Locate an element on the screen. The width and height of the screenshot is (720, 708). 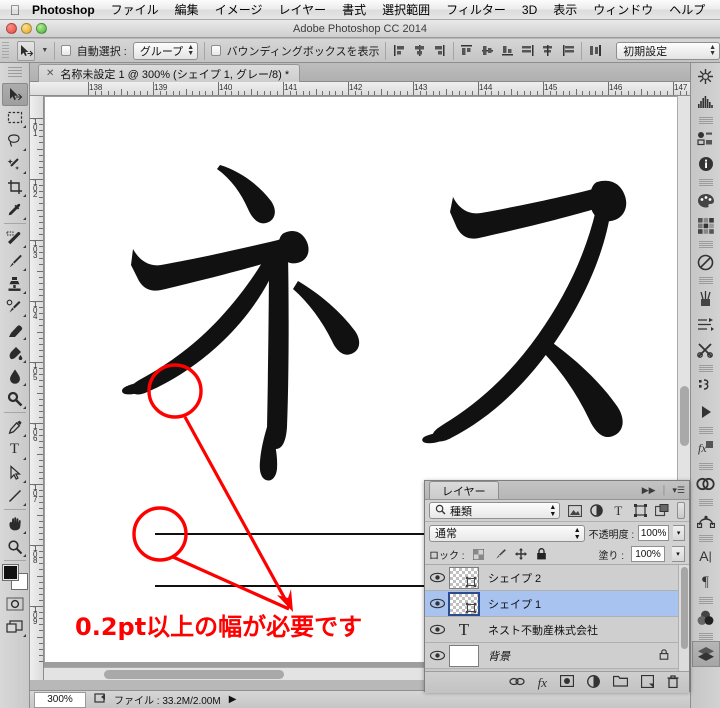
document-tab: ✕ 名称未設定 1 @ 300% (シェイプ 1, グレー/8) * is located at coordinates (169, 73).